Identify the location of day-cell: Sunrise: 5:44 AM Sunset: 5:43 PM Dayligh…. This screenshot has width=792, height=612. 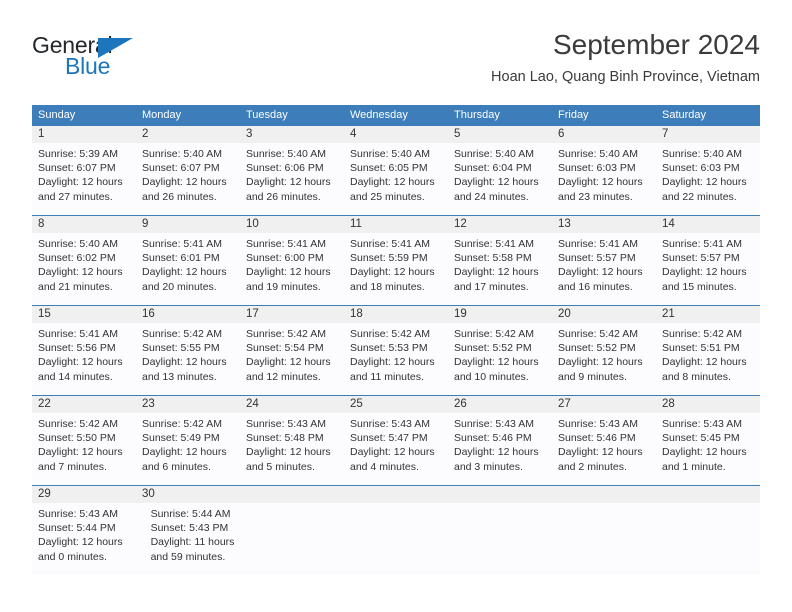
(201, 539).